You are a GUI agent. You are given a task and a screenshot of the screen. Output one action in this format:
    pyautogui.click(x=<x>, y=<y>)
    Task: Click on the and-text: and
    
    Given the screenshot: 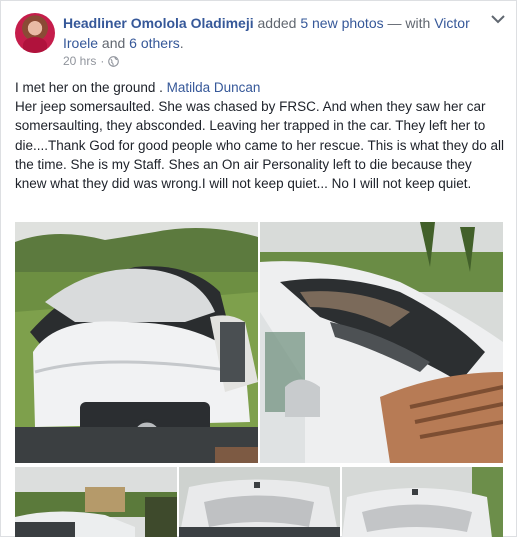 What is the action you would take?
    pyautogui.click(x=114, y=43)
    